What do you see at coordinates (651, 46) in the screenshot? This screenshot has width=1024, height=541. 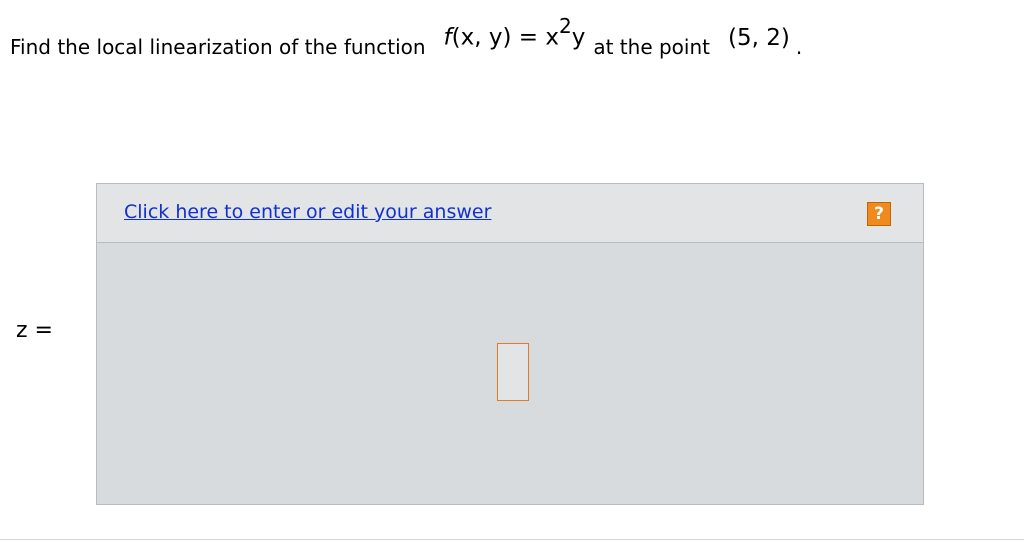 I see `question-middle: at the point` at bounding box center [651, 46].